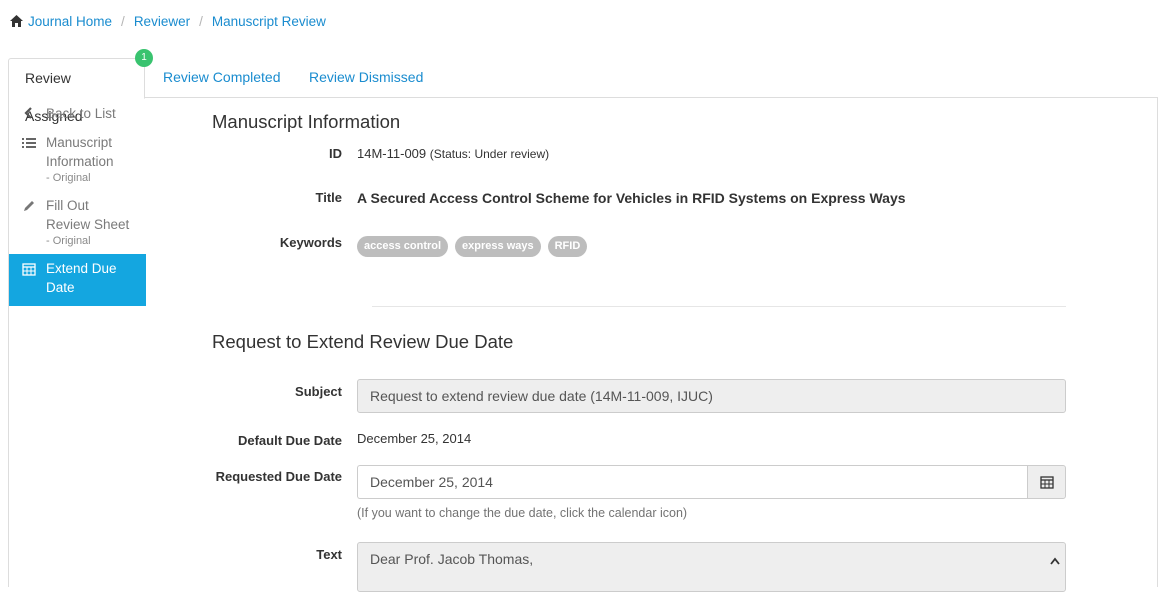 The height and width of the screenshot is (592, 1166). I want to click on tab-review-dismissed: Review Dismissed, so click(366, 78).